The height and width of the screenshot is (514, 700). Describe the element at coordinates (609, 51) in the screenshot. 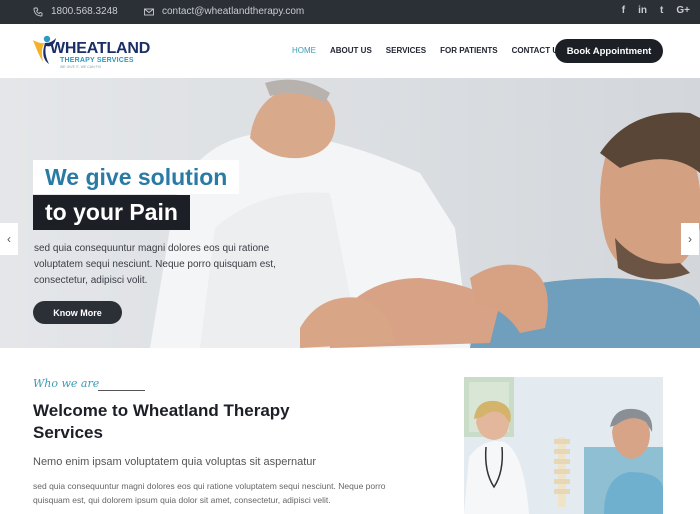

I see `book-appointment-button: Book Appointment` at that location.